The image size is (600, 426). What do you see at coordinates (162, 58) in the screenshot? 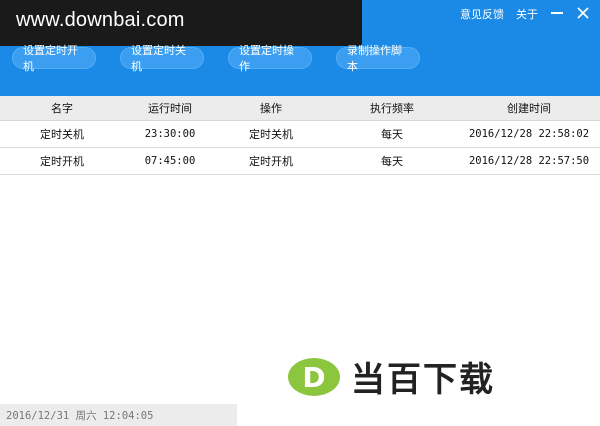
I see `set-shutdown-button: 设置定时关机` at bounding box center [162, 58].